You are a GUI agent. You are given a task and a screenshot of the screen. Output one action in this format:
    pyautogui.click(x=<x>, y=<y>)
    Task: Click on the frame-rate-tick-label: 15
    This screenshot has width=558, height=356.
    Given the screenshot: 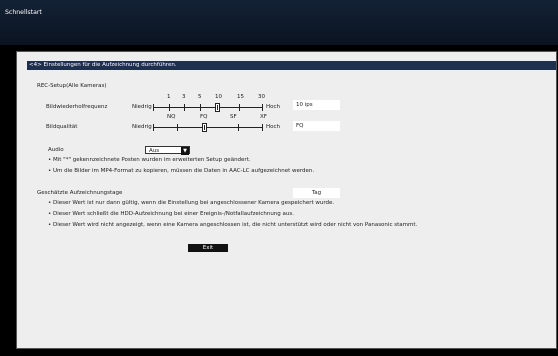 What is the action you would take?
    pyautogui.click(x=240, y=97)
    